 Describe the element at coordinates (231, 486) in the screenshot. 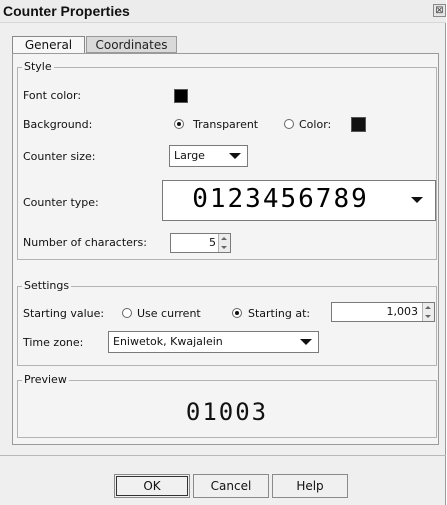

I see `cancel-button: Cancel` at that location.